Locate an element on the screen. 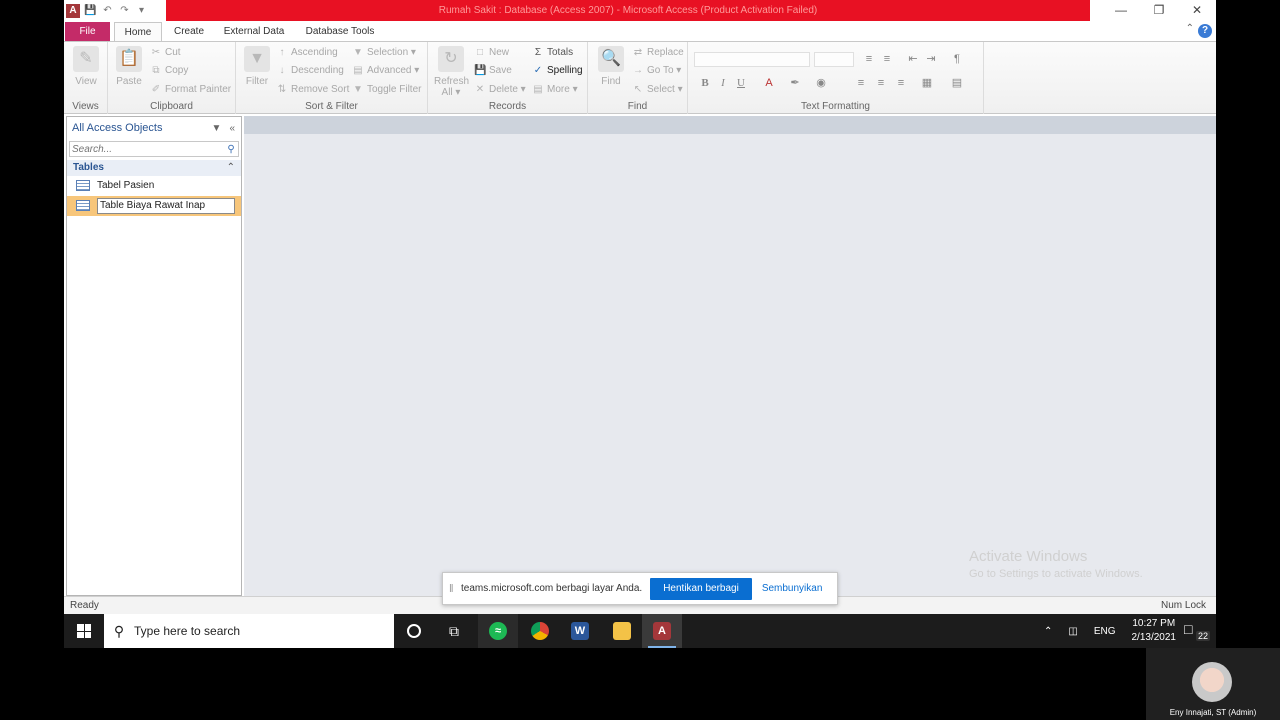  taskbar-search-placeholder: Type here to search is located at coordinates (187, 631).